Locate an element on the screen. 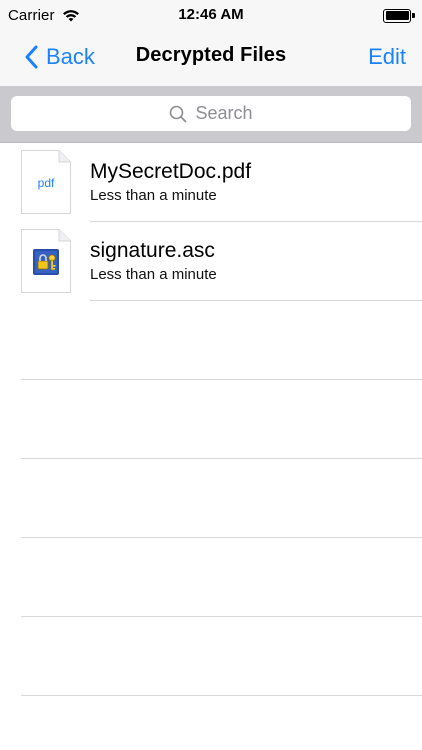 Image resolution: width=422 pixels, height=750 pixels. file-name: MySecretDoc.pdf is located at coordinates (171, 171).